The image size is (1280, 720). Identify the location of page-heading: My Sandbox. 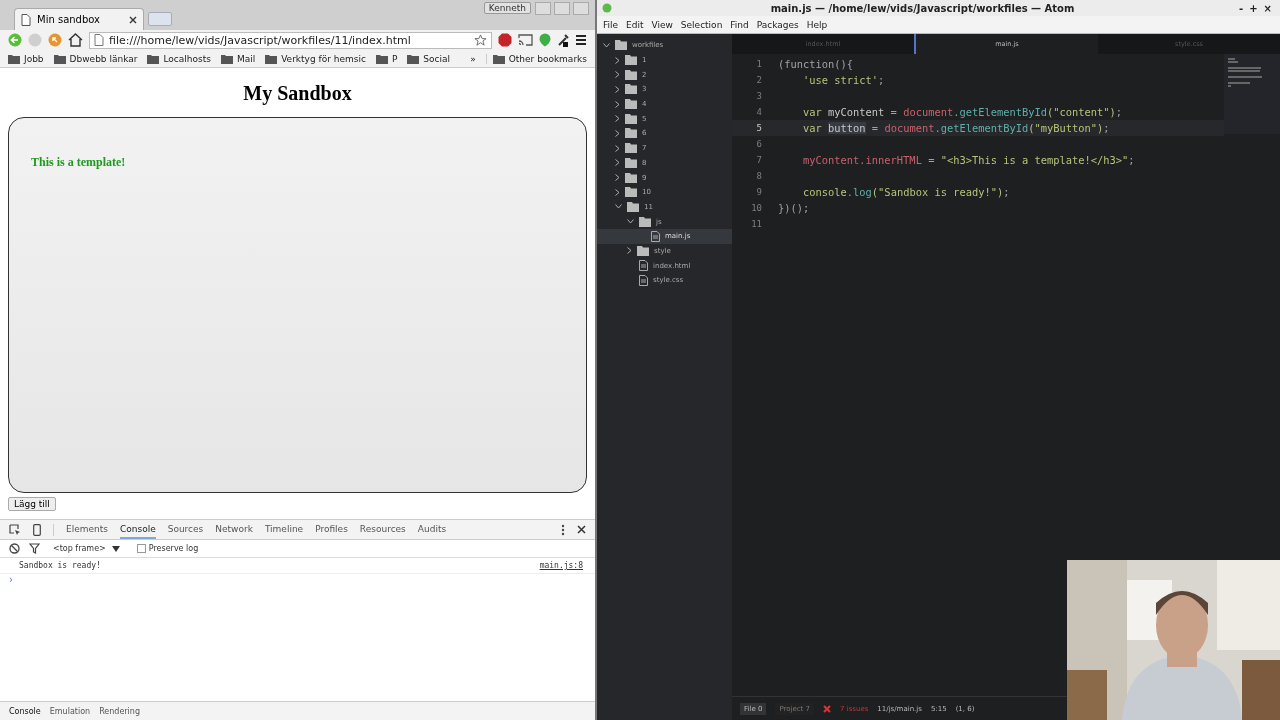
(297, 93).